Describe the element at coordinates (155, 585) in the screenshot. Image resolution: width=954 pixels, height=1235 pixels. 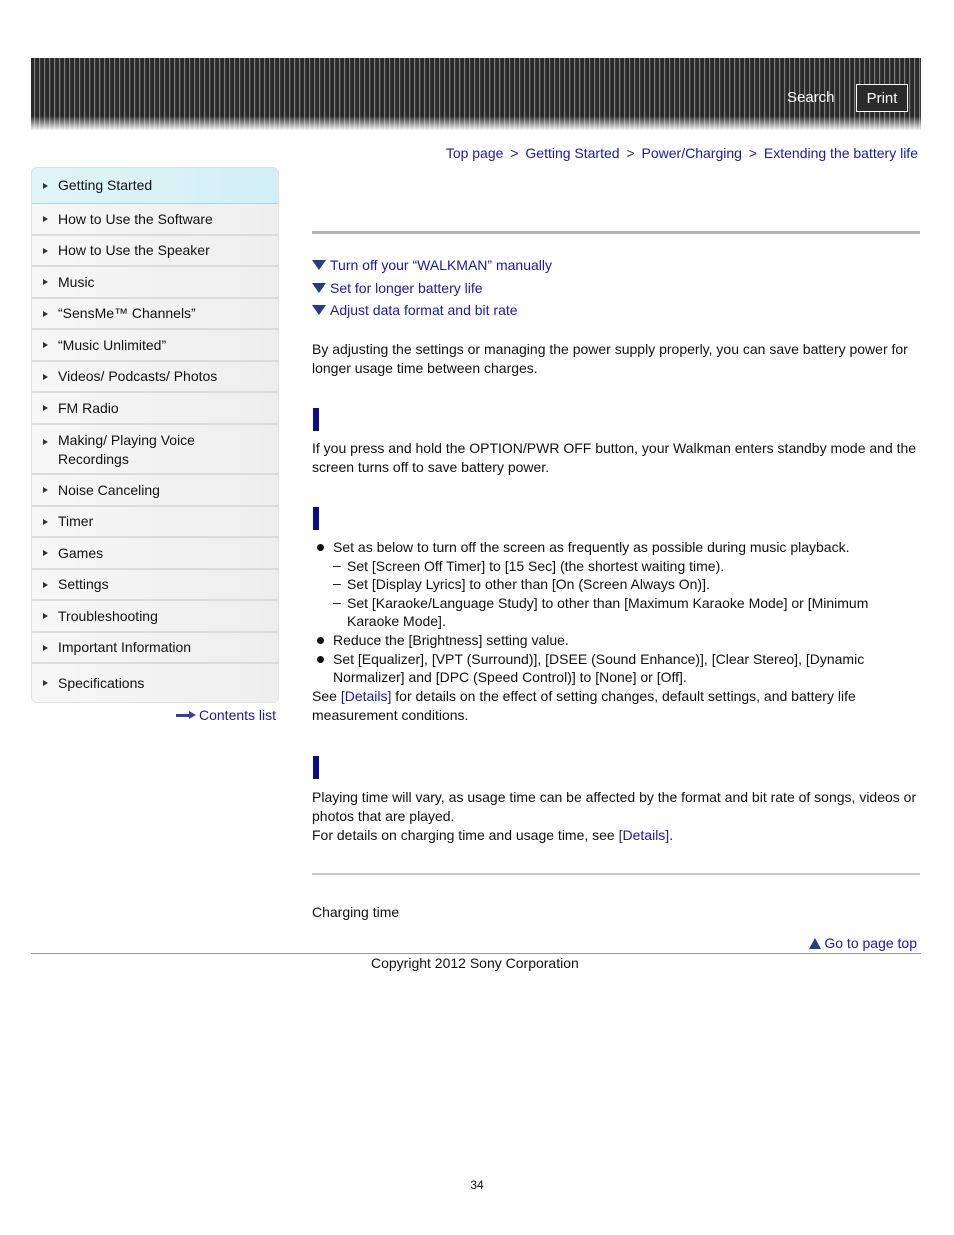
I see `sidebar-item-settings: Settings` at that location.